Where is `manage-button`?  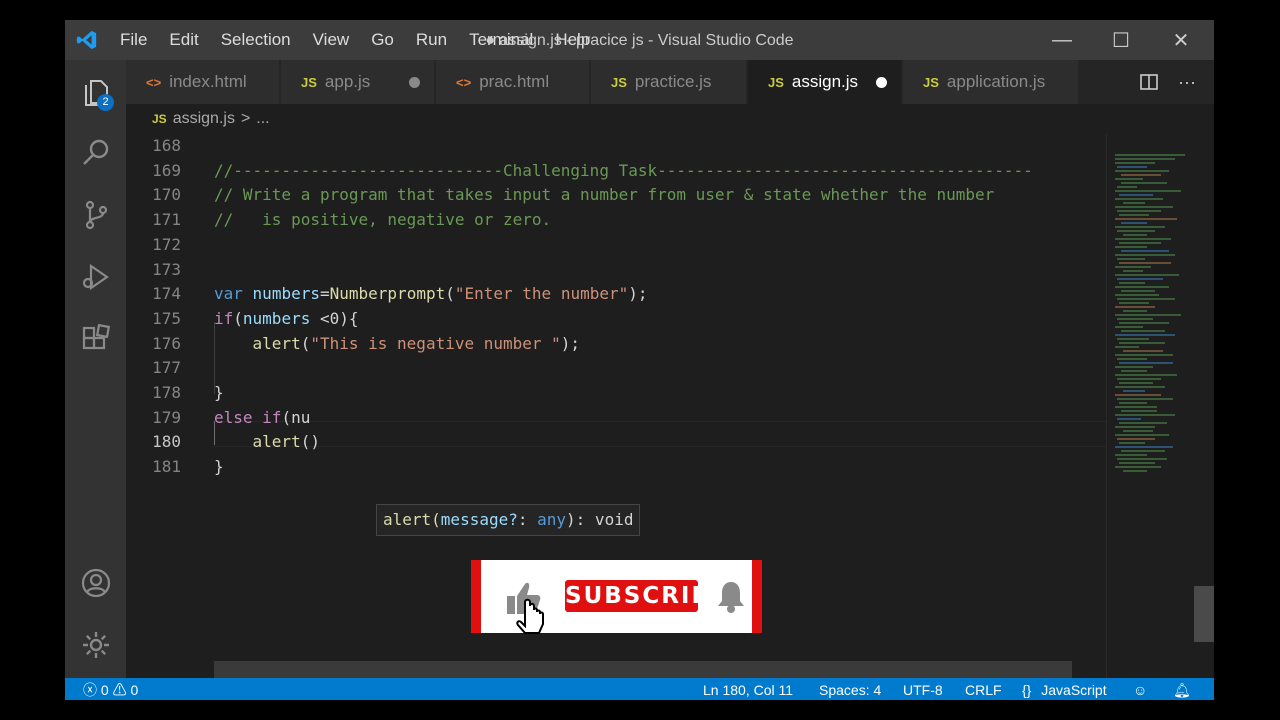
manage-button is located at coordinates (95, 645).